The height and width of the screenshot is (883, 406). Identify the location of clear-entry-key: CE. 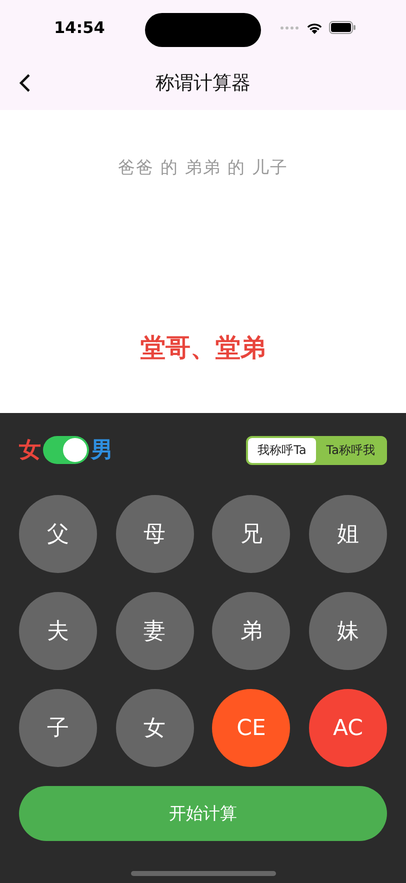
(251, 728).